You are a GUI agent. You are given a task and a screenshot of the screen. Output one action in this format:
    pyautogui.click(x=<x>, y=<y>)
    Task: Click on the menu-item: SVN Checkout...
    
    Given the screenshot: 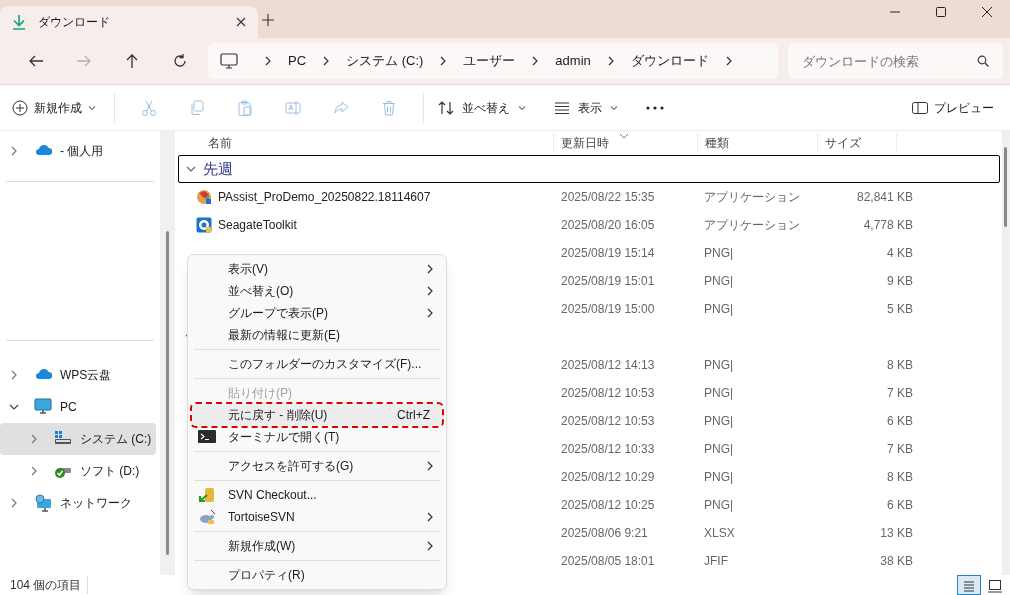 What is the action you would take?
    pyautogui.click(x=317, y=495)
    